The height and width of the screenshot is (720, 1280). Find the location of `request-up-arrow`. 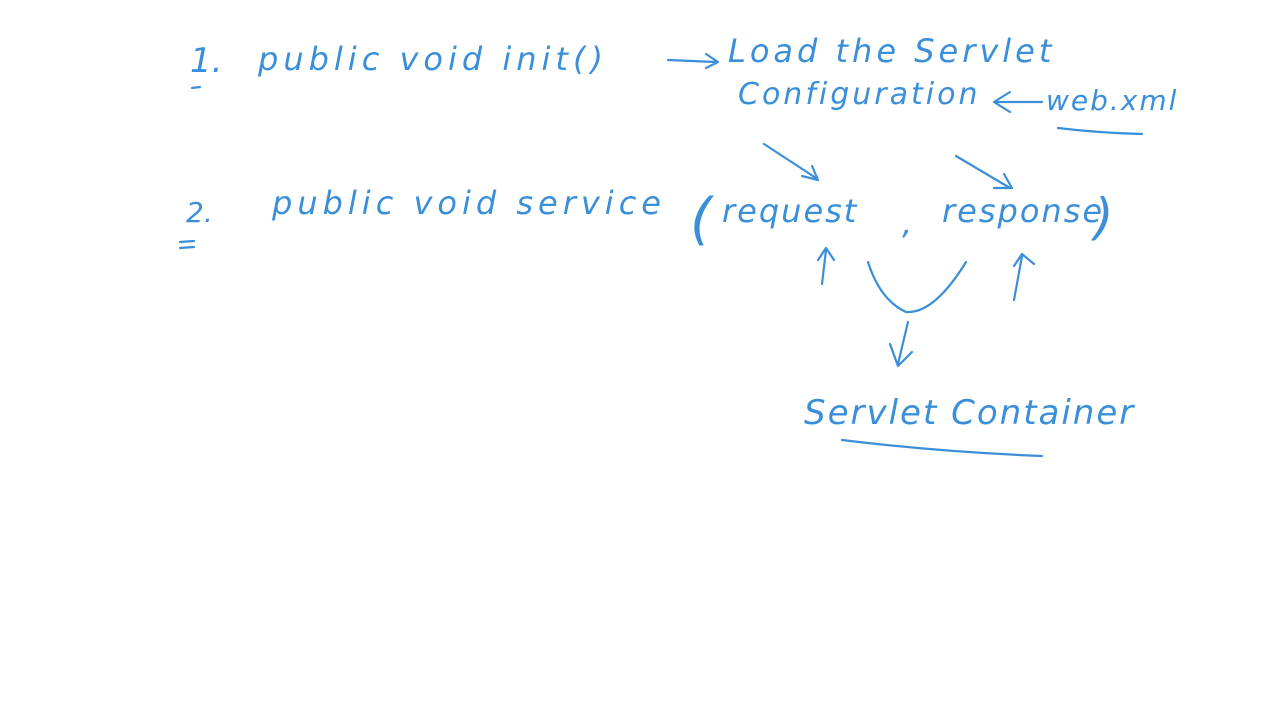

request-up-arrow is located at coordinates (826, 266).